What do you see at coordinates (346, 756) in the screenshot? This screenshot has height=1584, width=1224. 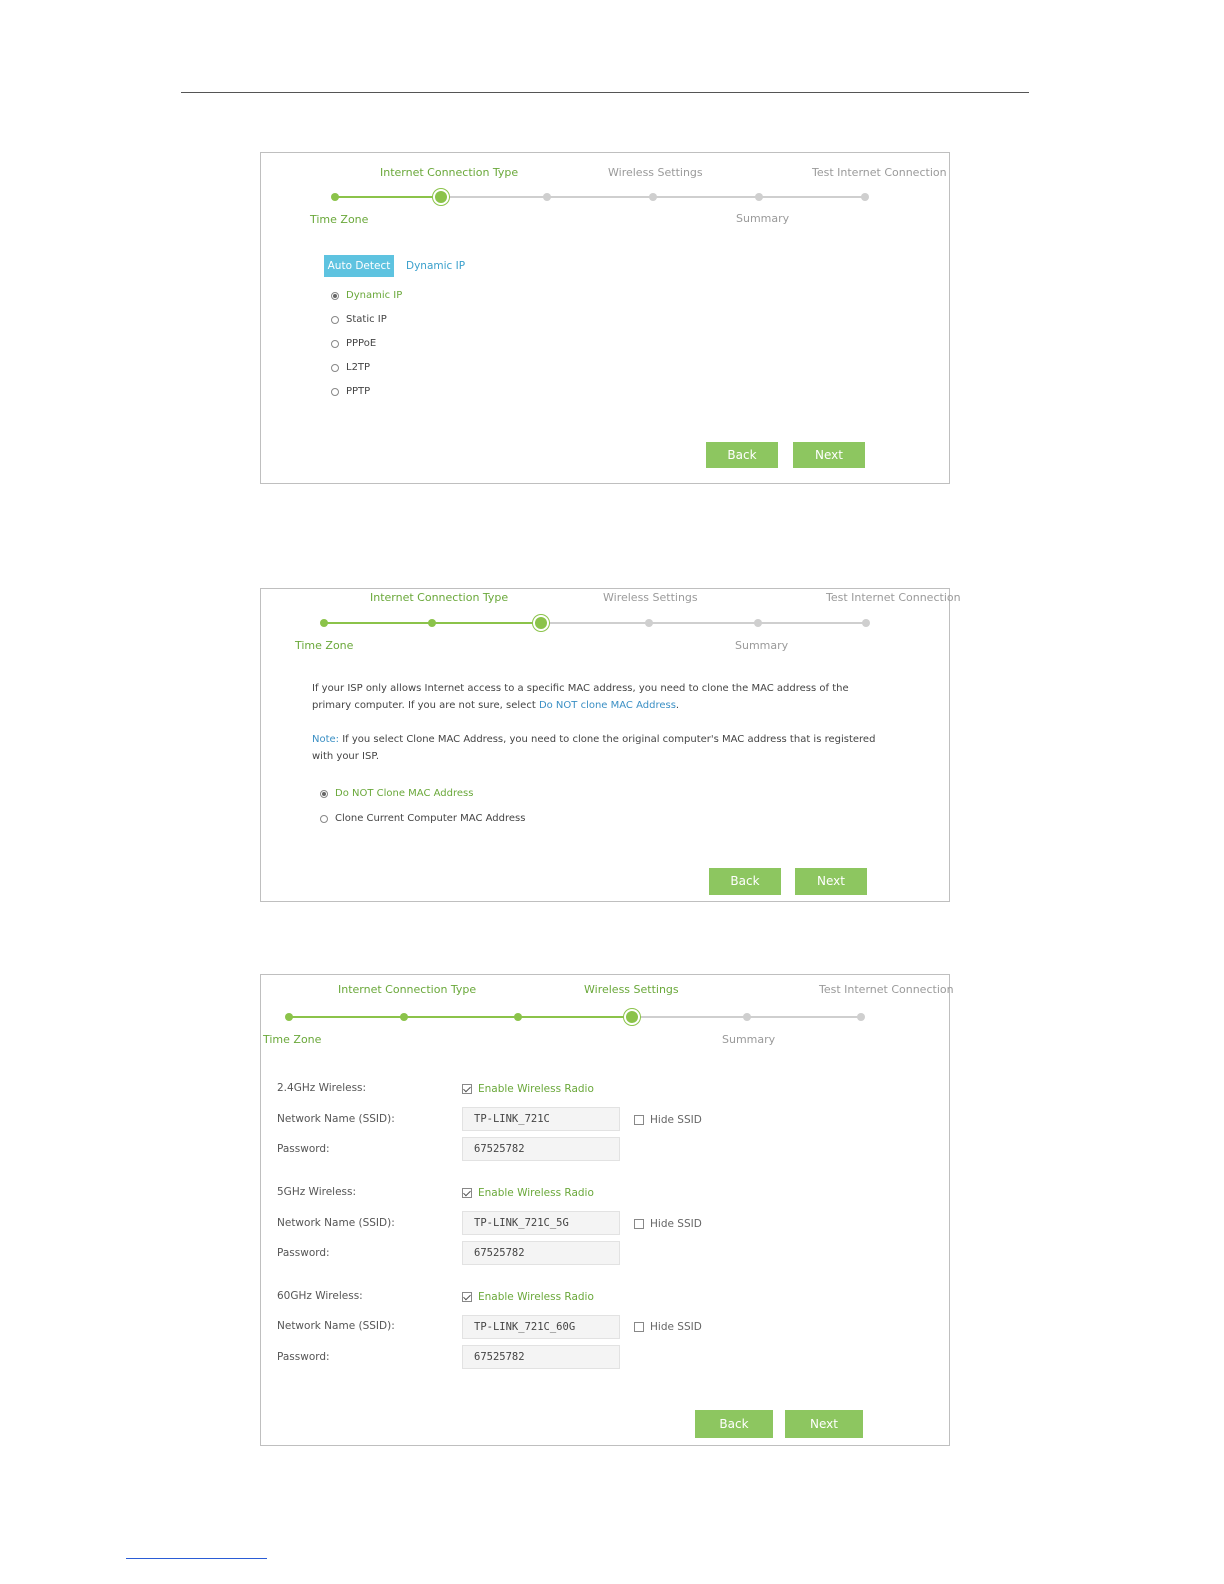 I see `note-line-2: with your ISP.` at bounding box center [346, 756].